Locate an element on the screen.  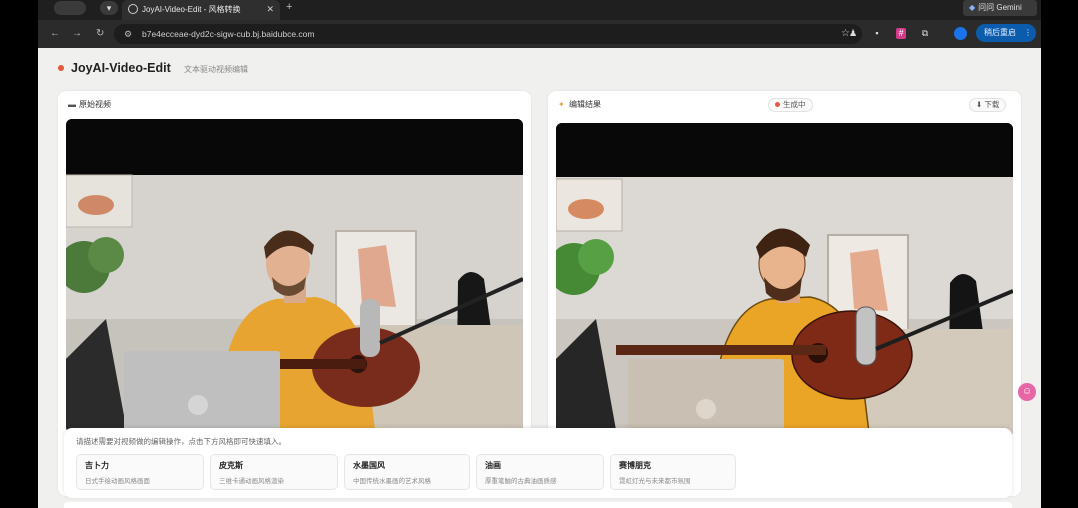
reload-icon: ↻ is located at coordinates (100, 34).